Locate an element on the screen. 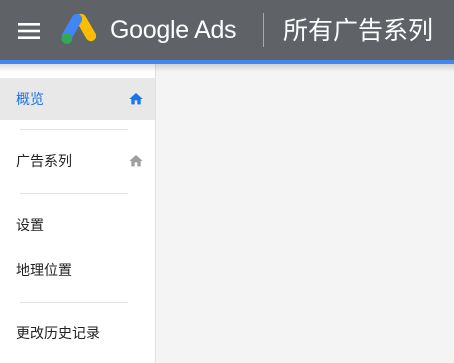  sidebar-item-label: 设置 is located at coordinates (30, 226).